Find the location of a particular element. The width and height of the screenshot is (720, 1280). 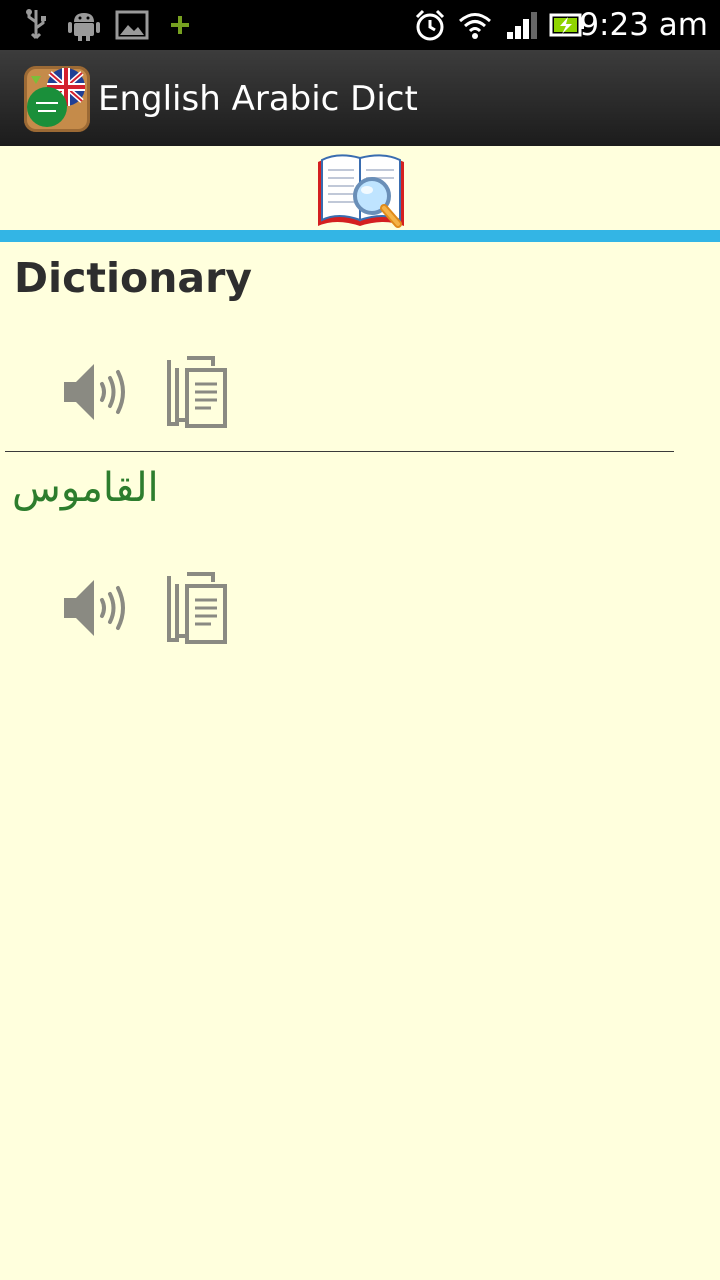

arabic-copy-button is located at coordinates (196, 608).